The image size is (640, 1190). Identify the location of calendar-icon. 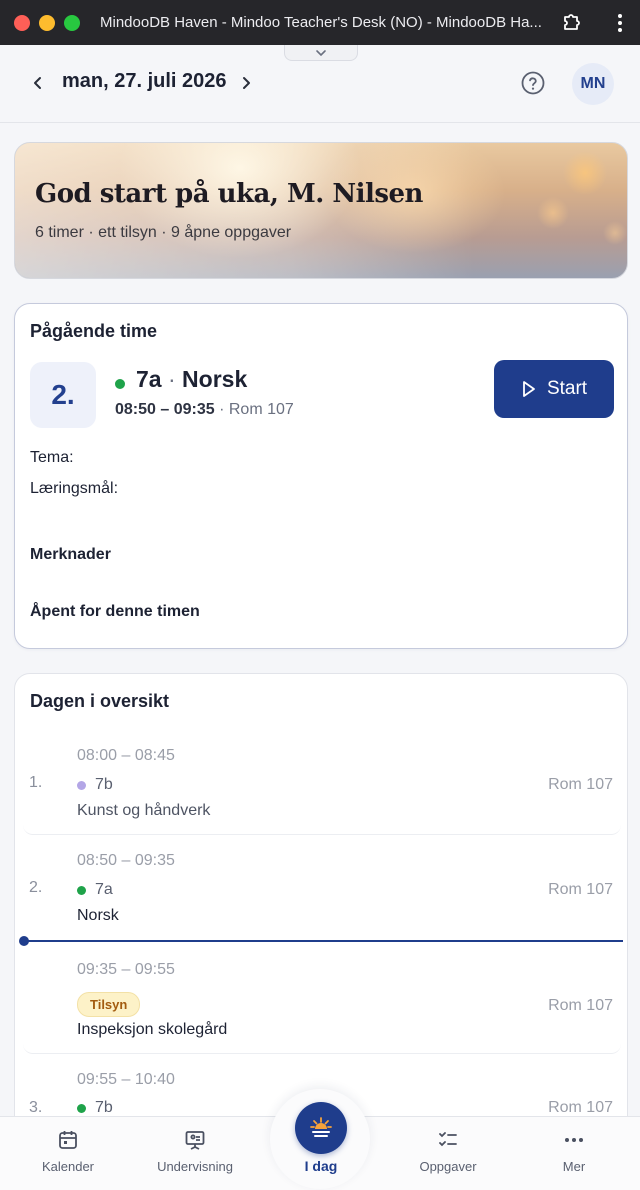
(68, 1140).